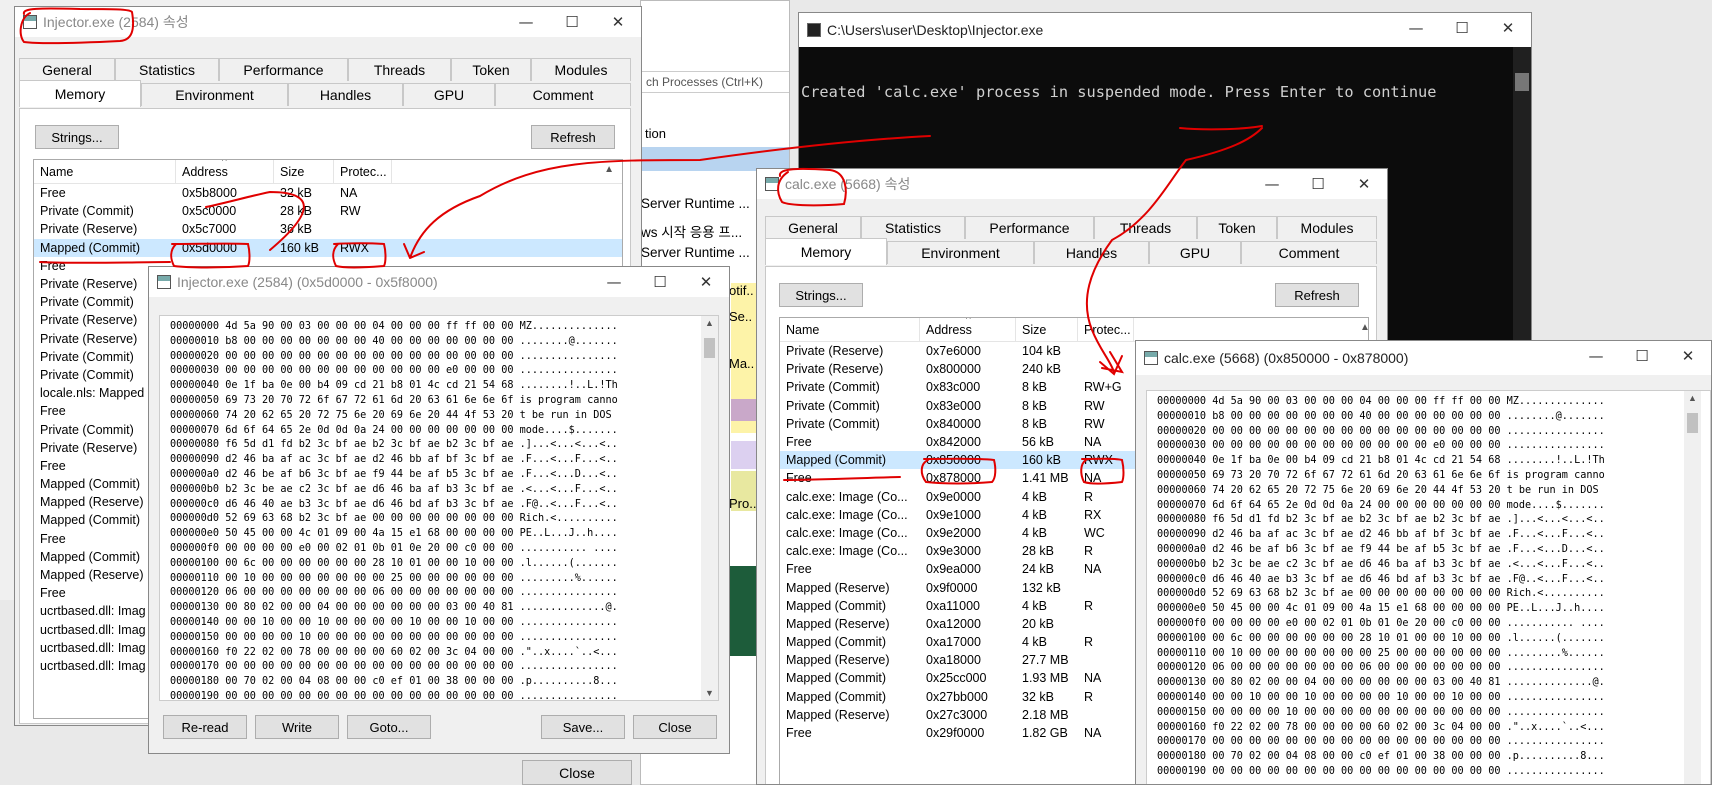  Describe the element at coordinates (349, 193) in the screenshot. I see `row-protection: NA` at that location.